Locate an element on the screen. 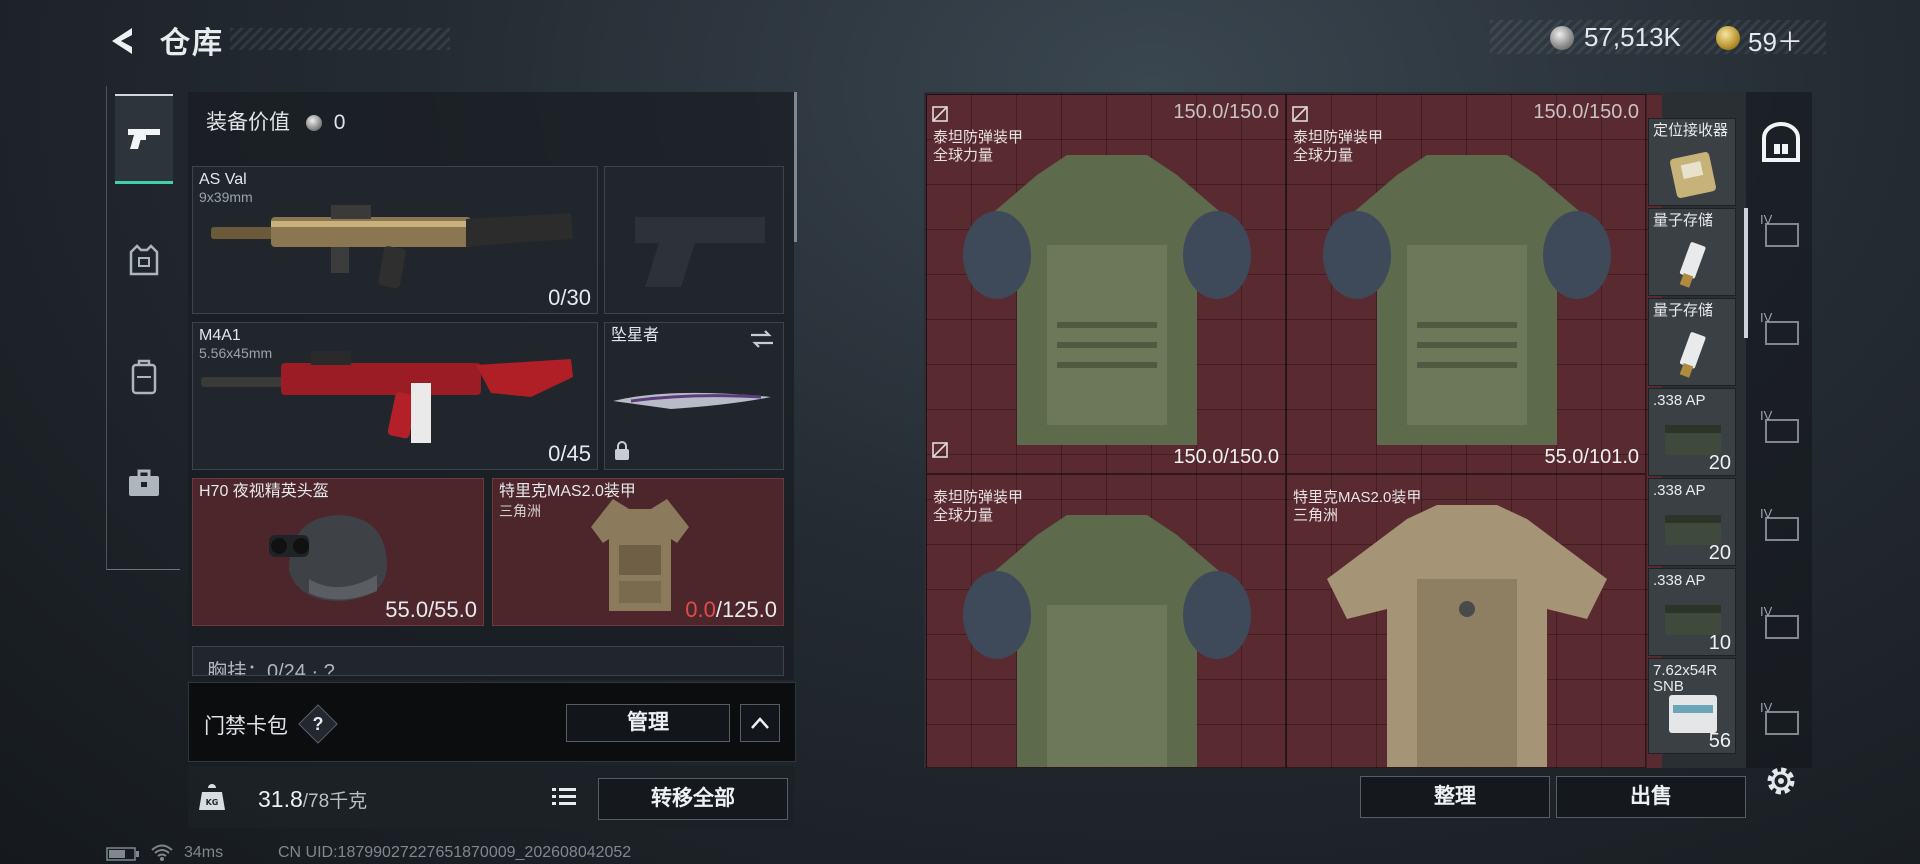 This screenshot has width=1920, height=864. stash-scrollbar is located at coordinates (1746, 273).